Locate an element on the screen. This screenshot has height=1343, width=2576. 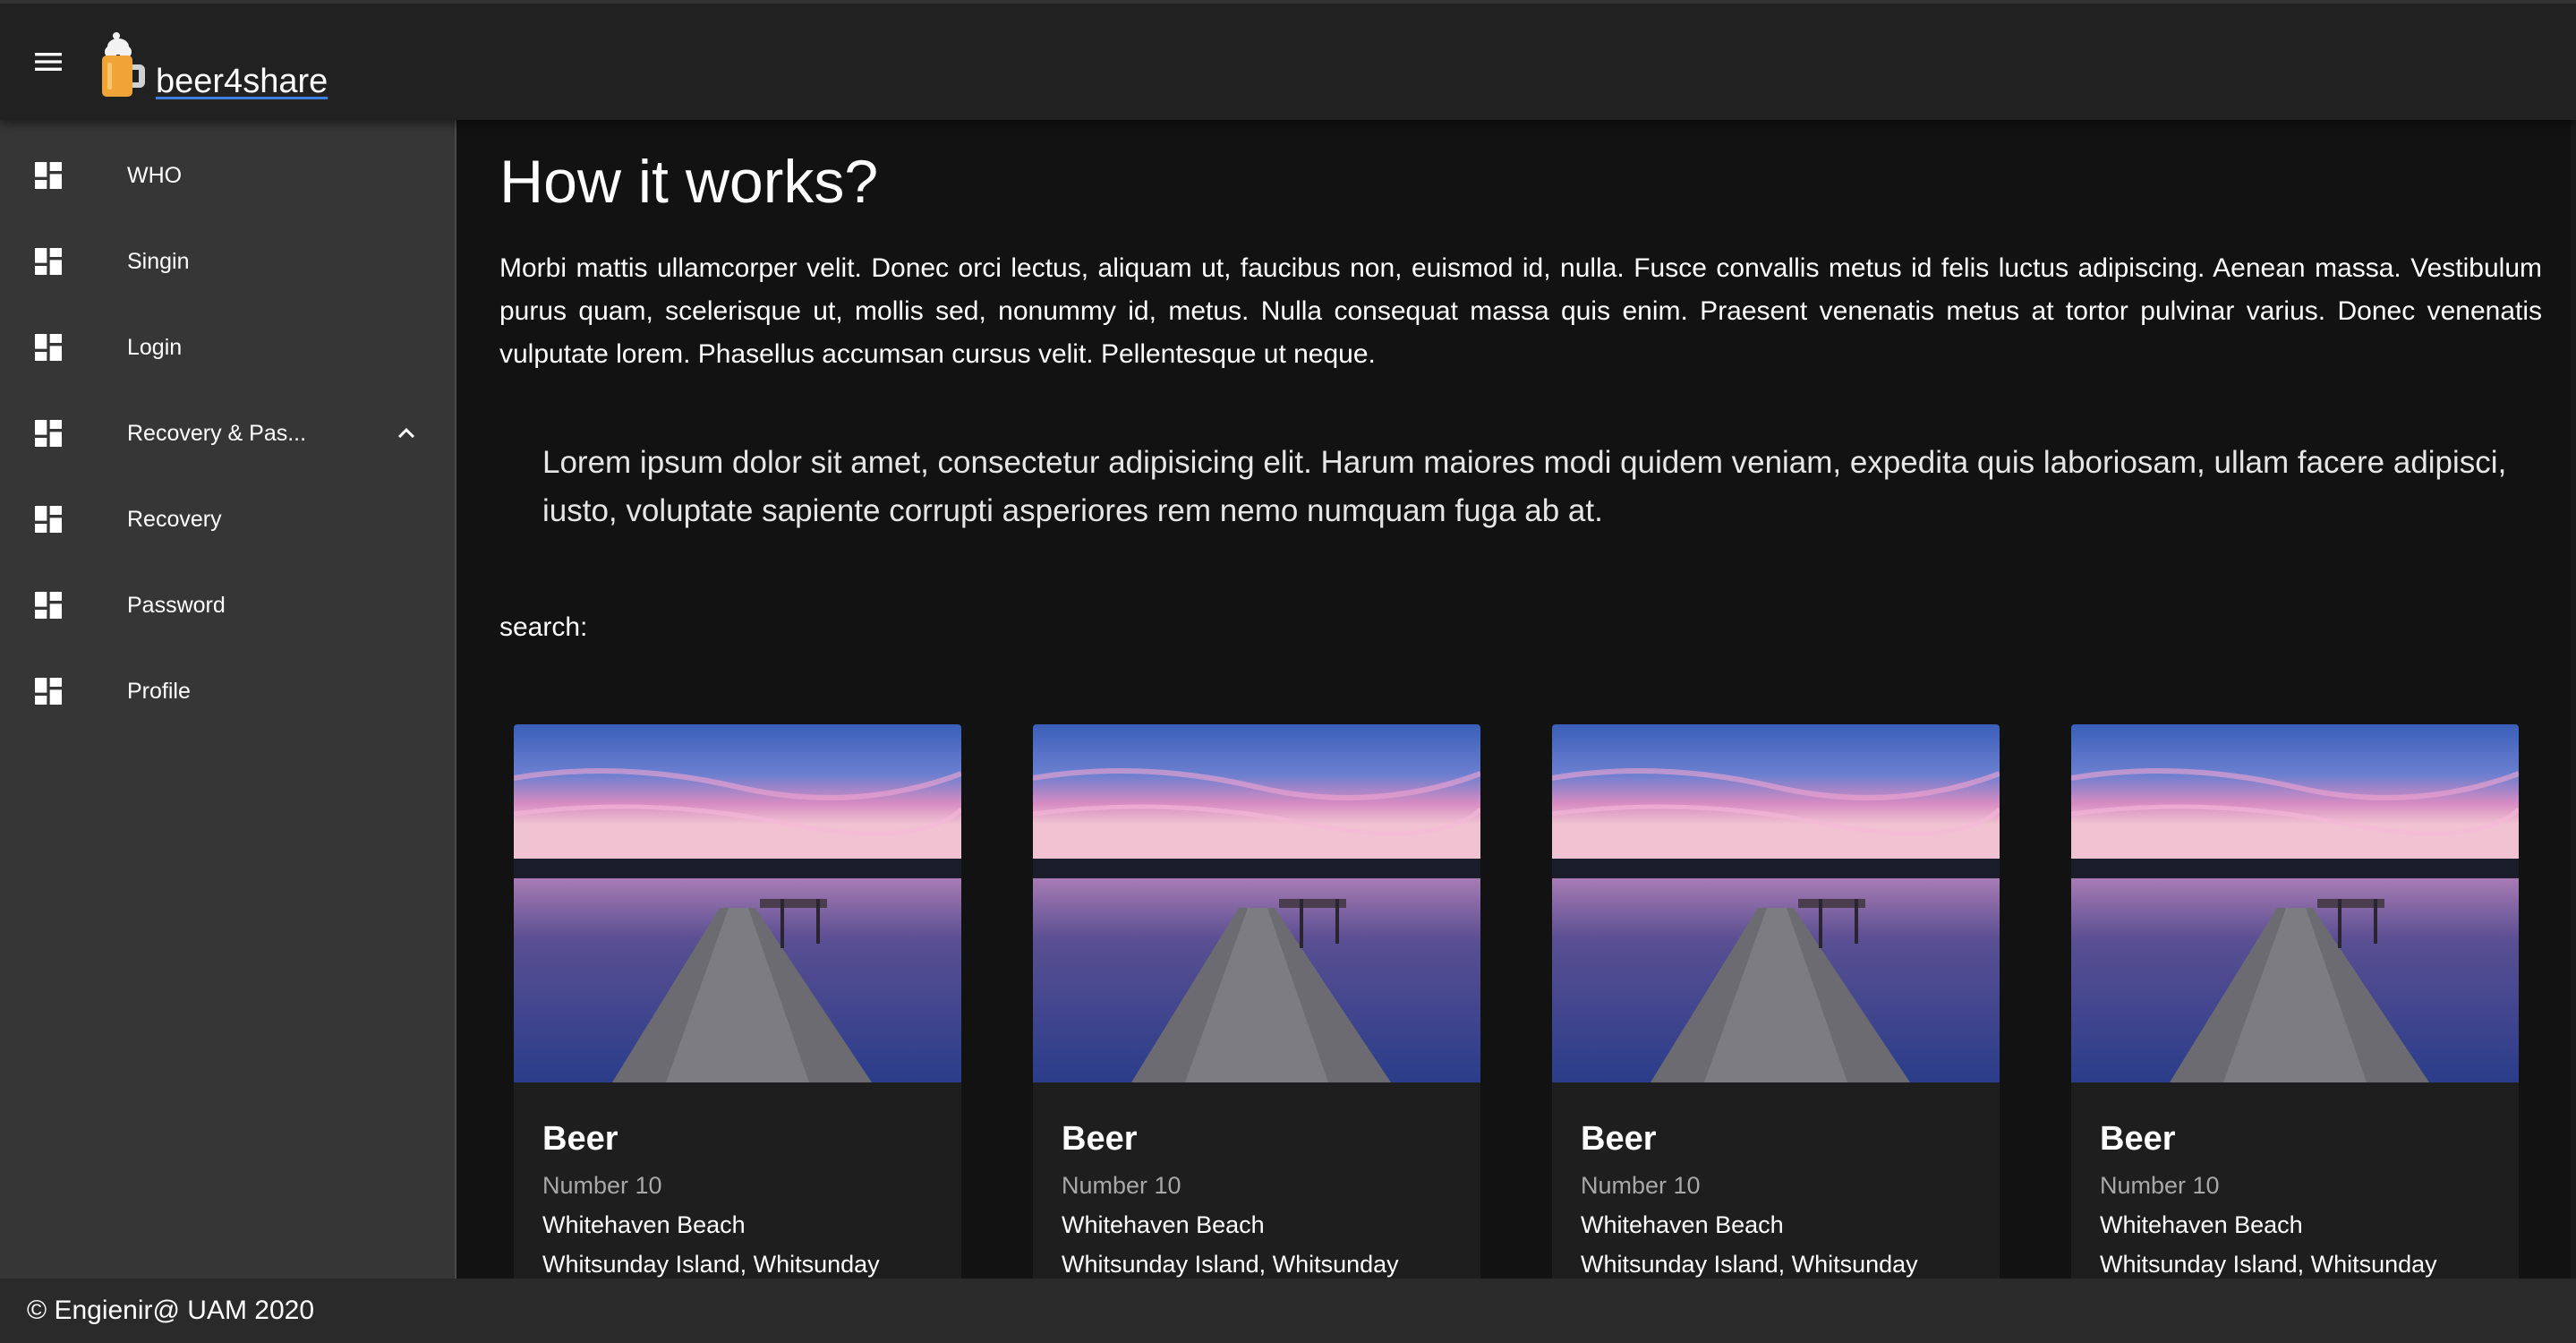
app-bar: beer4share is located at coordinates (1288, 60).